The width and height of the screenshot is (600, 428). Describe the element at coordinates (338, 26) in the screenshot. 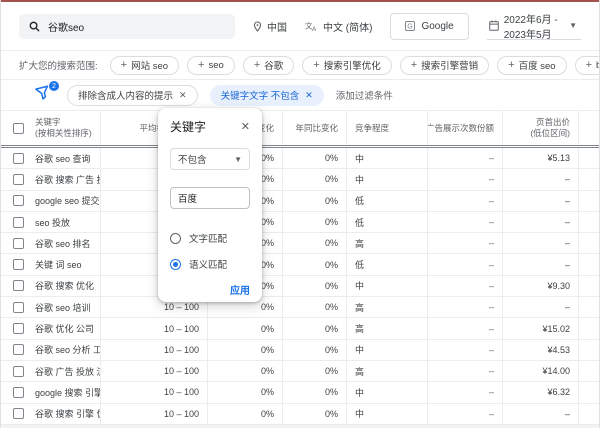

I see `language-selector: 文A 中文 (简体)` at that location.